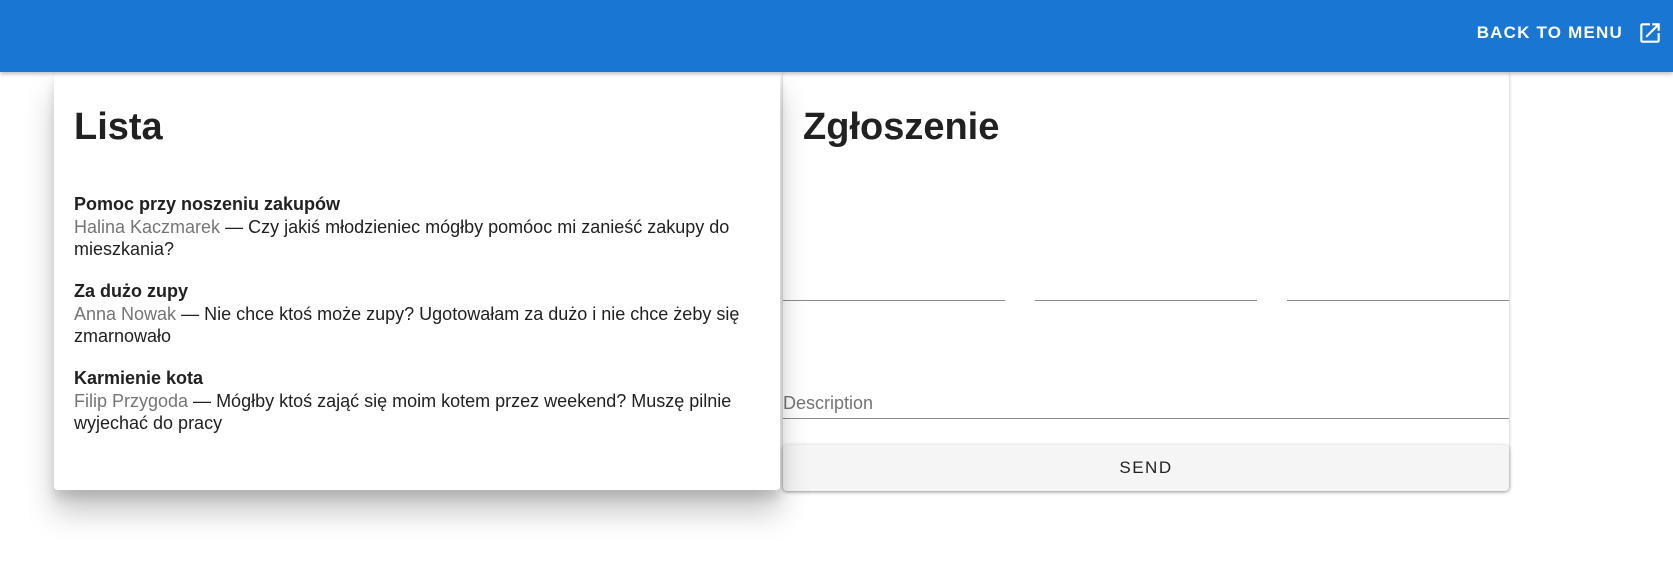  What do you see at coordinates (1146, 403) in the screenshot?
I see `description-input` at bounding box center [1146, 403].